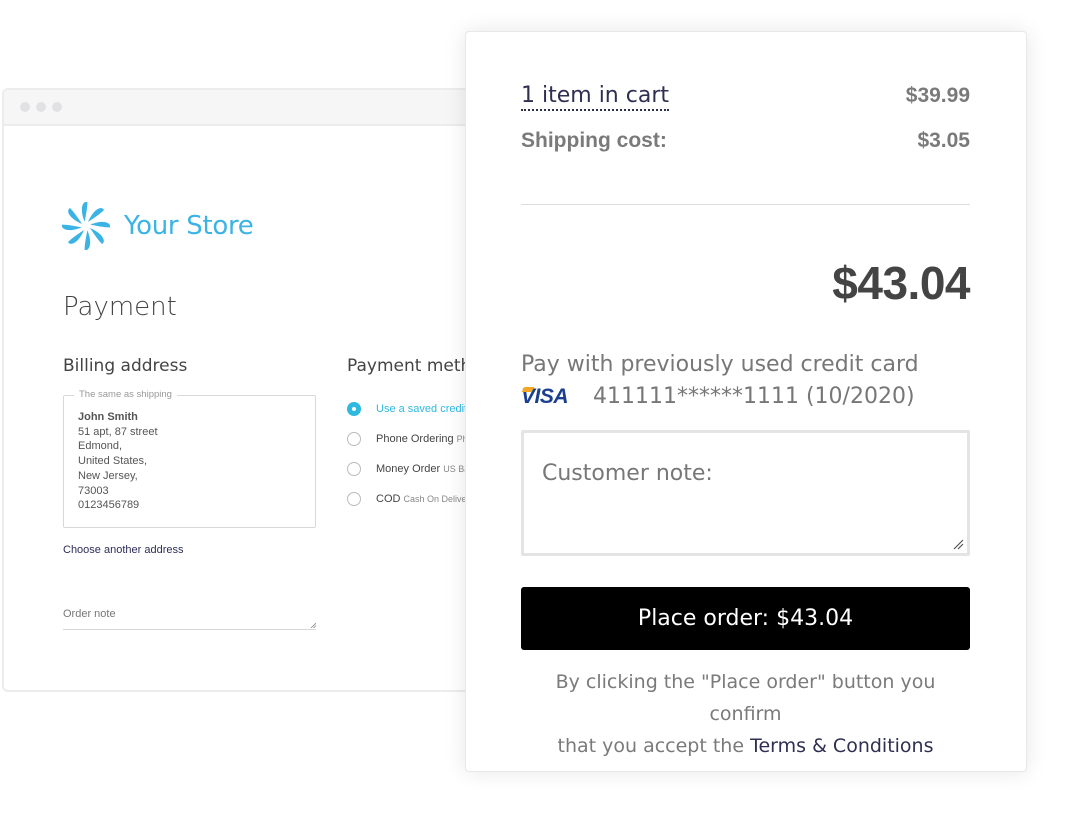 The width and height of the screenshot is (1068, 824). What do you see at coordinates (388, 499) in the screenshot?
I see `payment-option-label: COD` at bounding box center [388, 499].